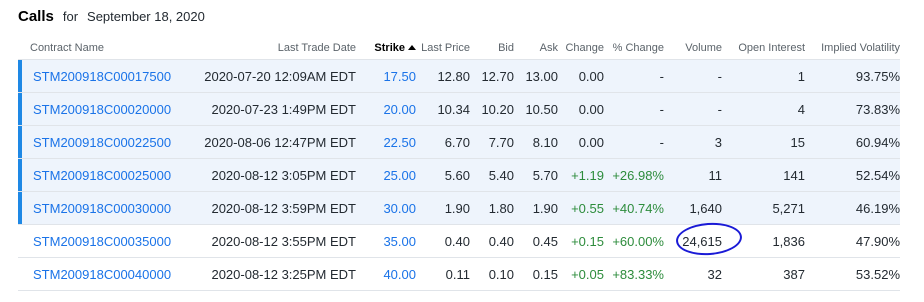 The width and height of the screenshot is (924, 302). What do you see at coordinates (267, 142) in the screenshot?
I see `last-trade-date-cell: 2020-08-06 12:47PM EDT` at bounding box center [267, 142].